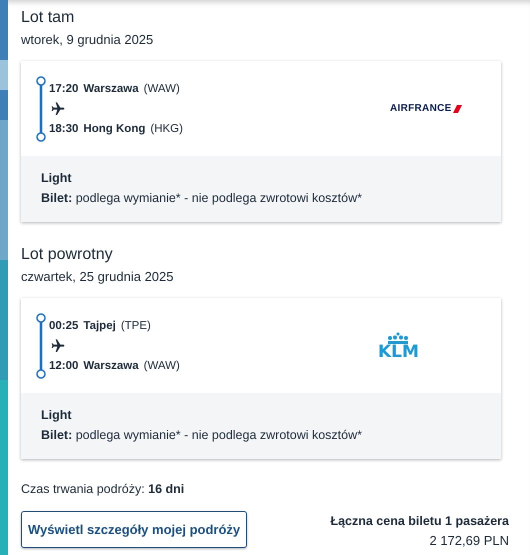 The image size is (530, 555). I want to click on arrival-time: 18:30, so click(63, 129).